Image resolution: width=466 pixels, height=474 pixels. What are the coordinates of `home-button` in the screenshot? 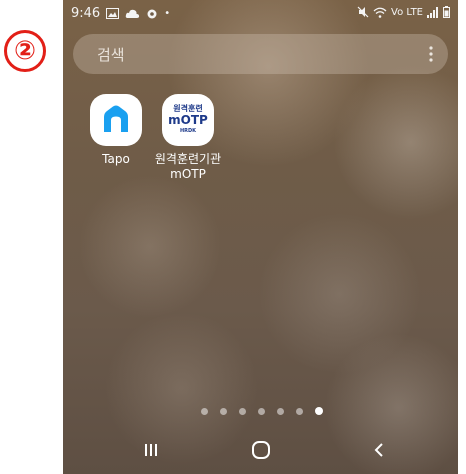 It's located at (261, 450).